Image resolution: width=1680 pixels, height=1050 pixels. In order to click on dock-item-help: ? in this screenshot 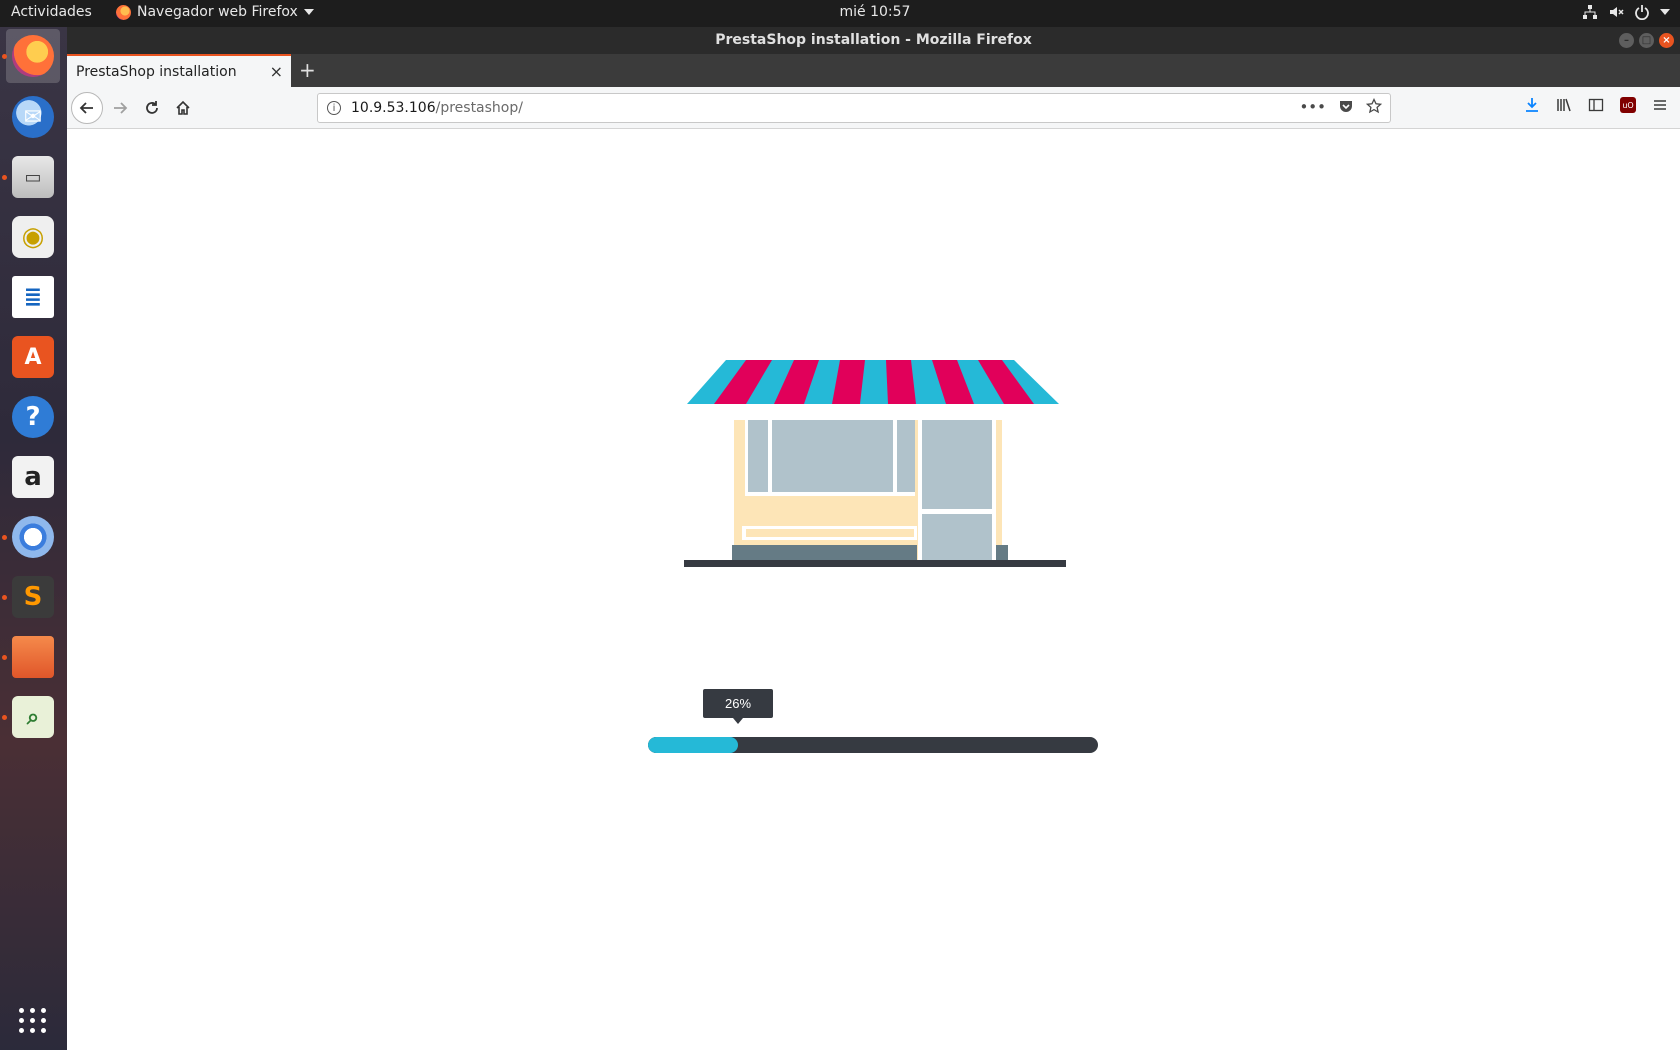, I will do `click(33, 417)`.